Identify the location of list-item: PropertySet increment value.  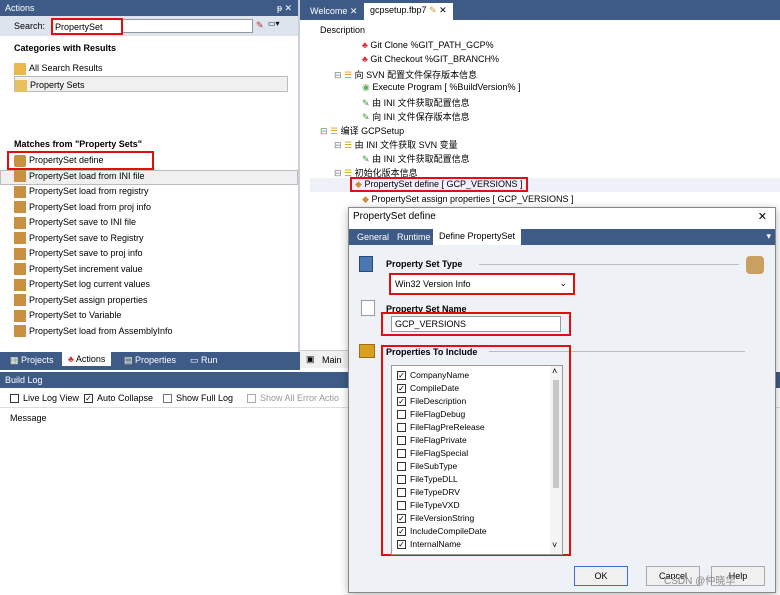
(149, 270).